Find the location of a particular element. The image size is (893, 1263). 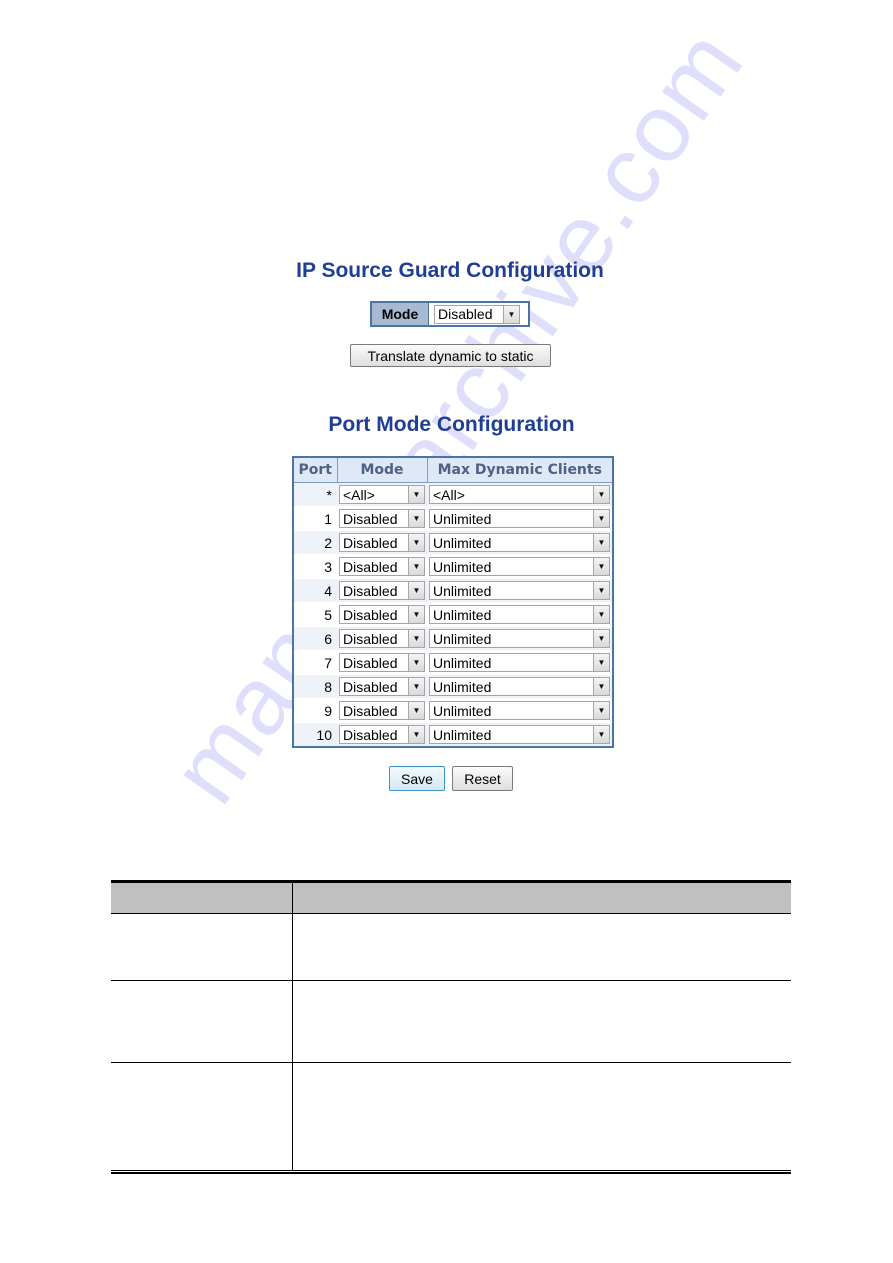

port-row: 7 Disabled ▼ Unlimited ▼ is located at coordinates (453, 662).